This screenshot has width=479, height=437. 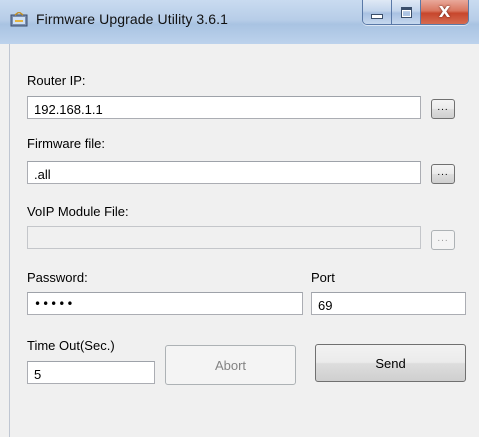 I want to click on router-ip-input, so click(x=224, y=107).